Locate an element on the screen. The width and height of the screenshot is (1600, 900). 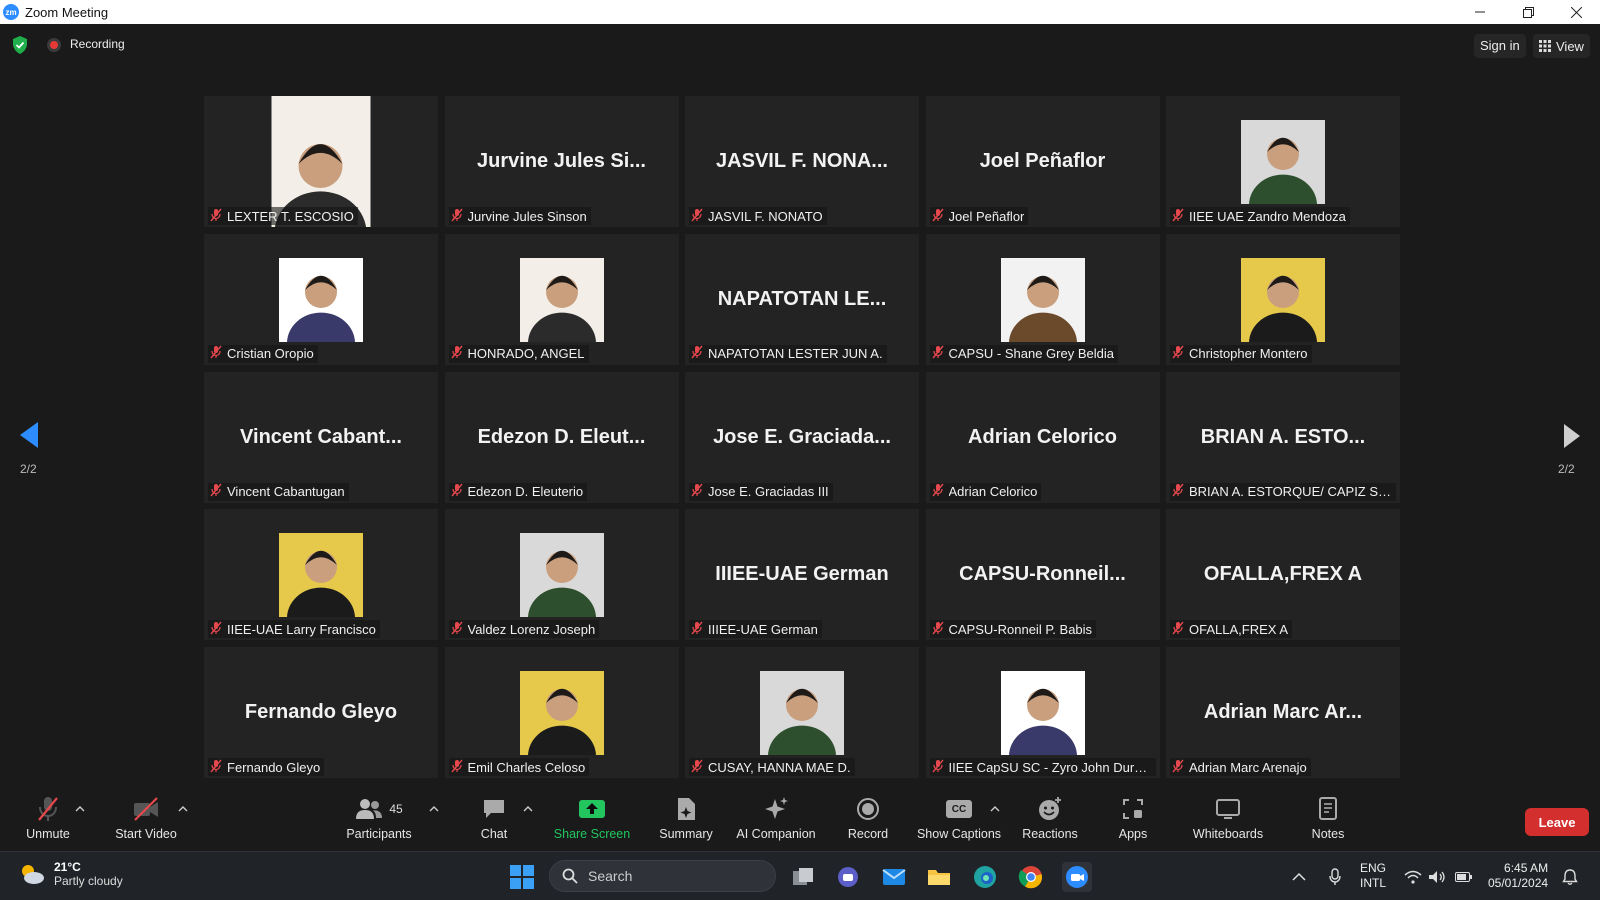
start-video-button: Start Video is located at coordinates (146, 822).